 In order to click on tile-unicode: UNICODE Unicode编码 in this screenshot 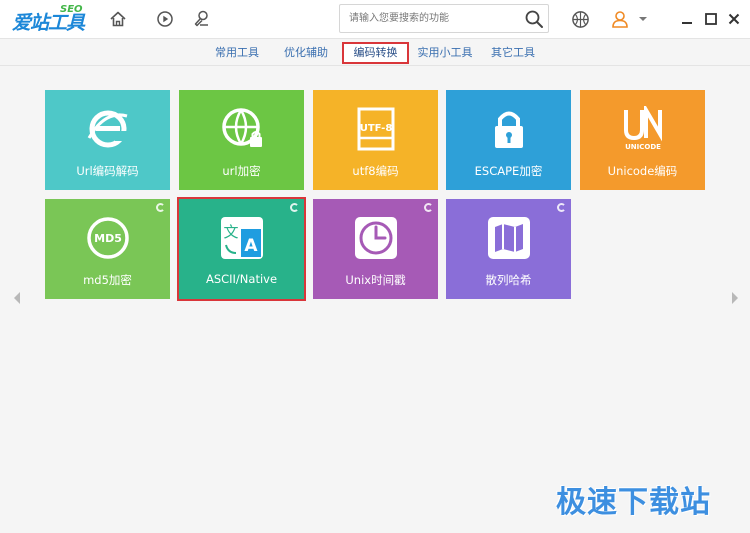, I will do `click(642, 140)`.